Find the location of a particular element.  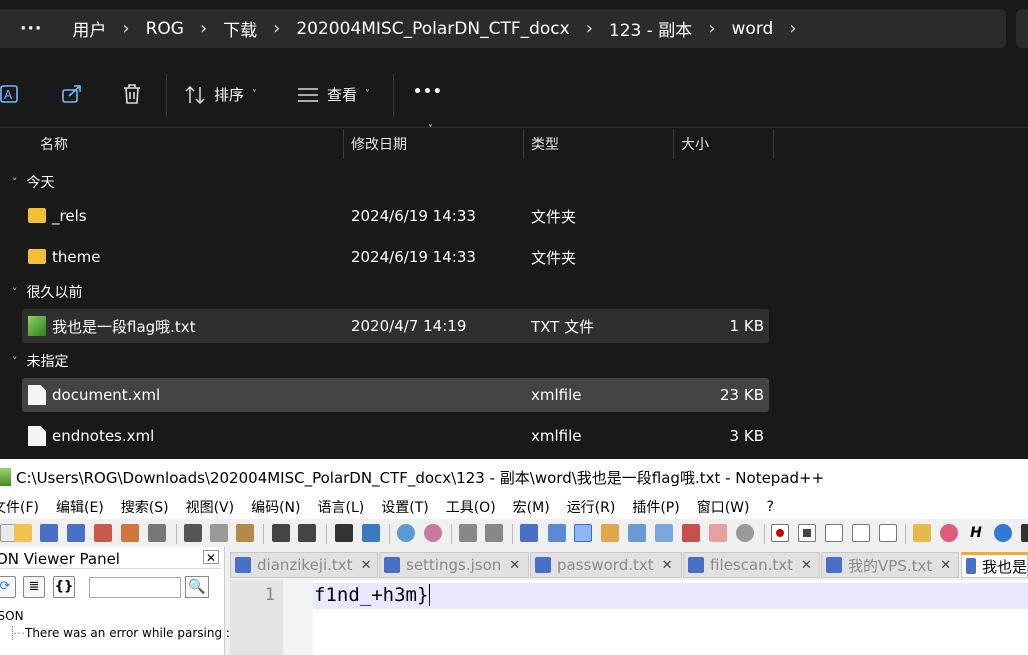

menu-tools: 工具(O) is located at coordinates (471, 507).